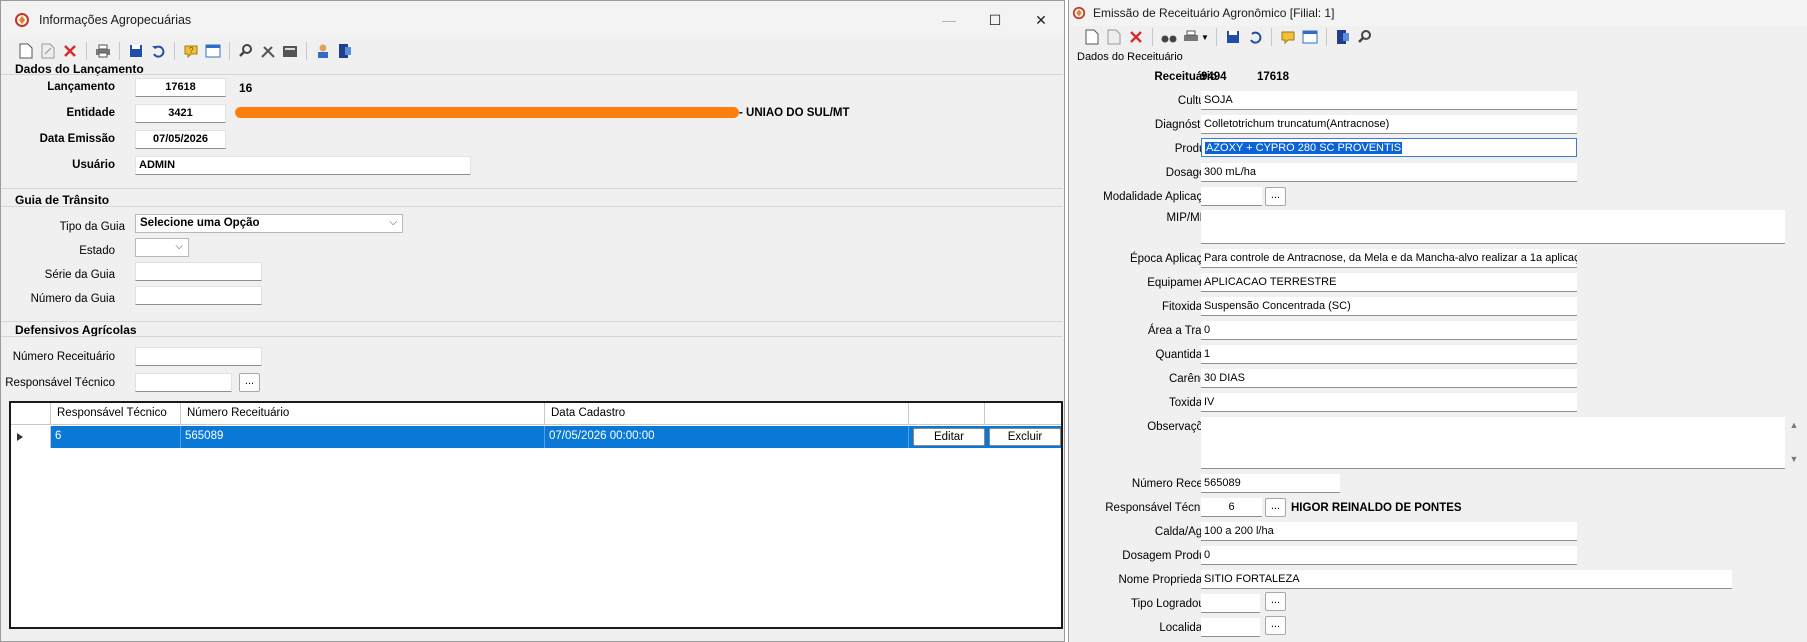 The width and height of the screenshot is (1807, 642). I want to click on scroll-up-icon: ▲, so click(1794, 425).